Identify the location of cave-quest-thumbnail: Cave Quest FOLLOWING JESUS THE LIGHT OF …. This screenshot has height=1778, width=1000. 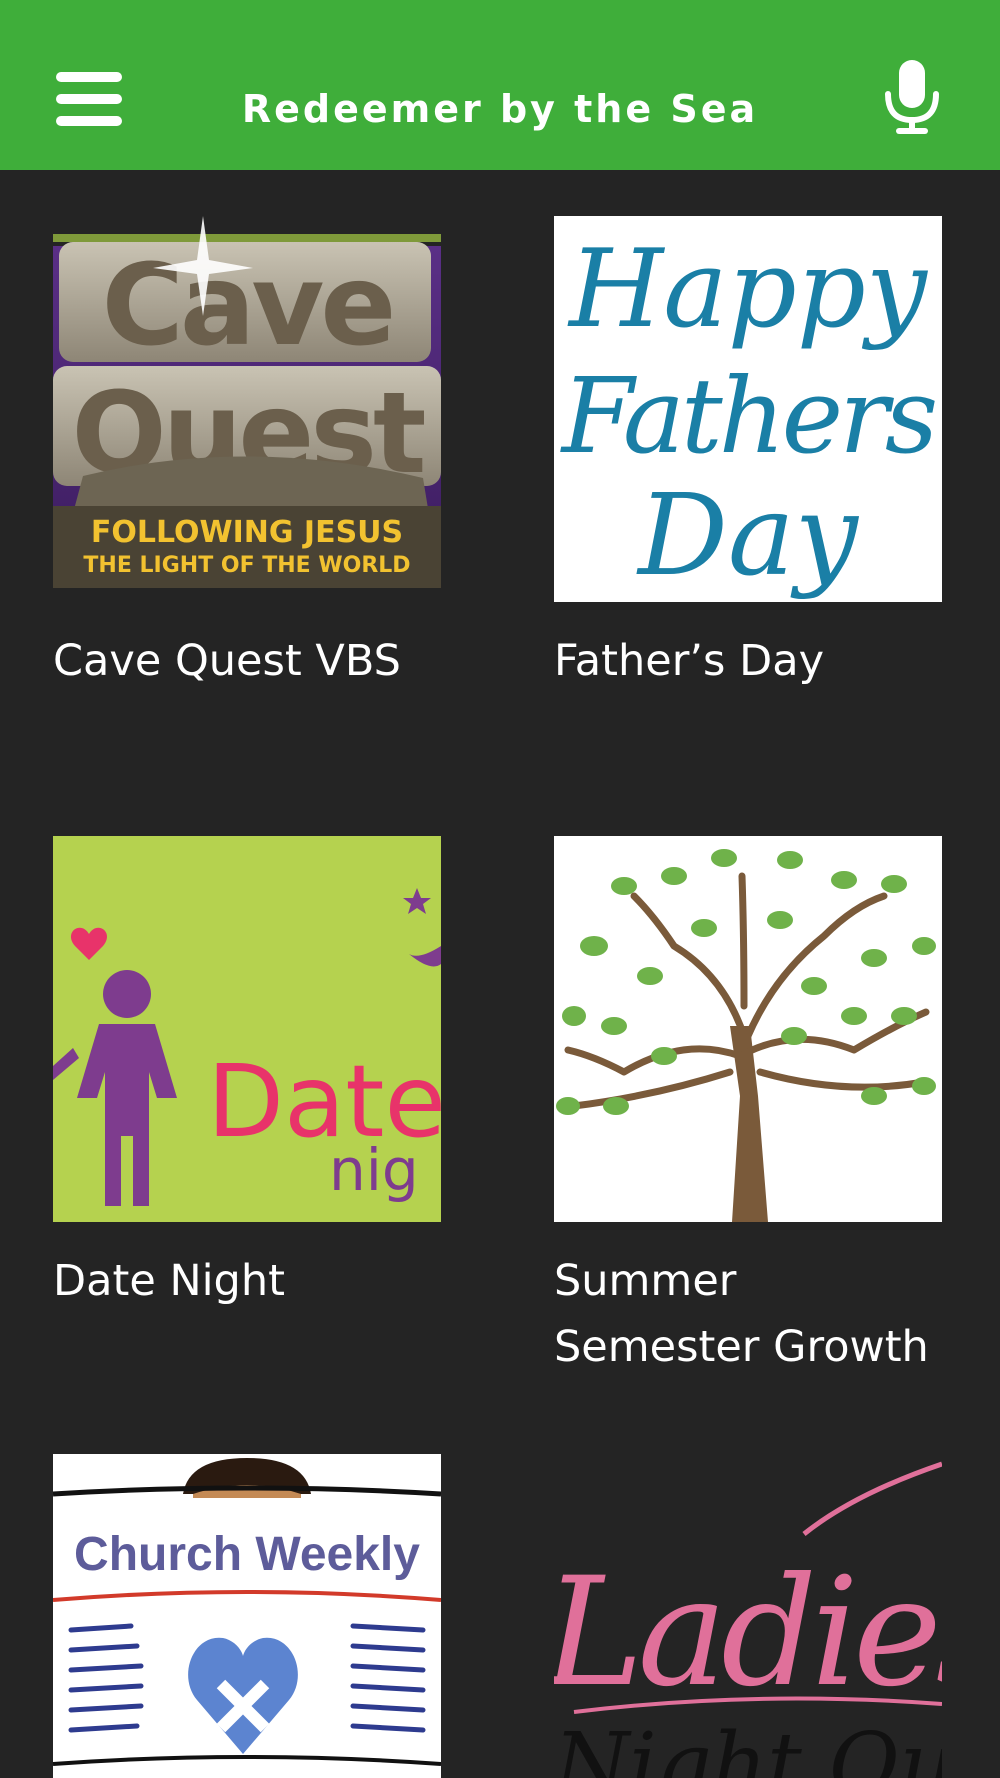
(247, 402).